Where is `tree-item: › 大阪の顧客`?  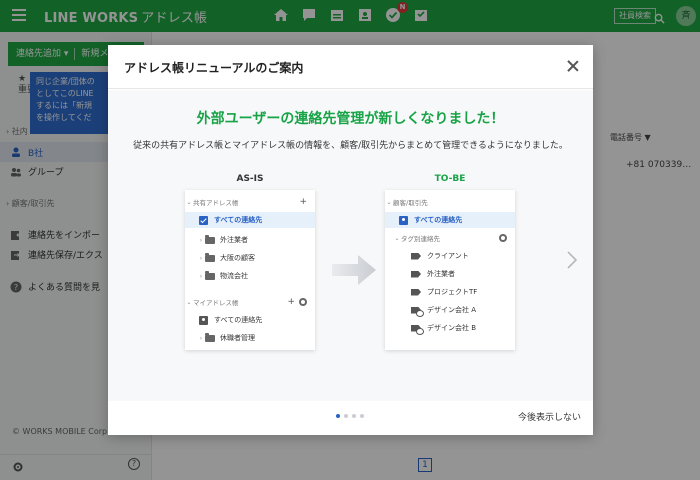 tree-item: › 大阪の顧客 is located at coordinates (250, 258).